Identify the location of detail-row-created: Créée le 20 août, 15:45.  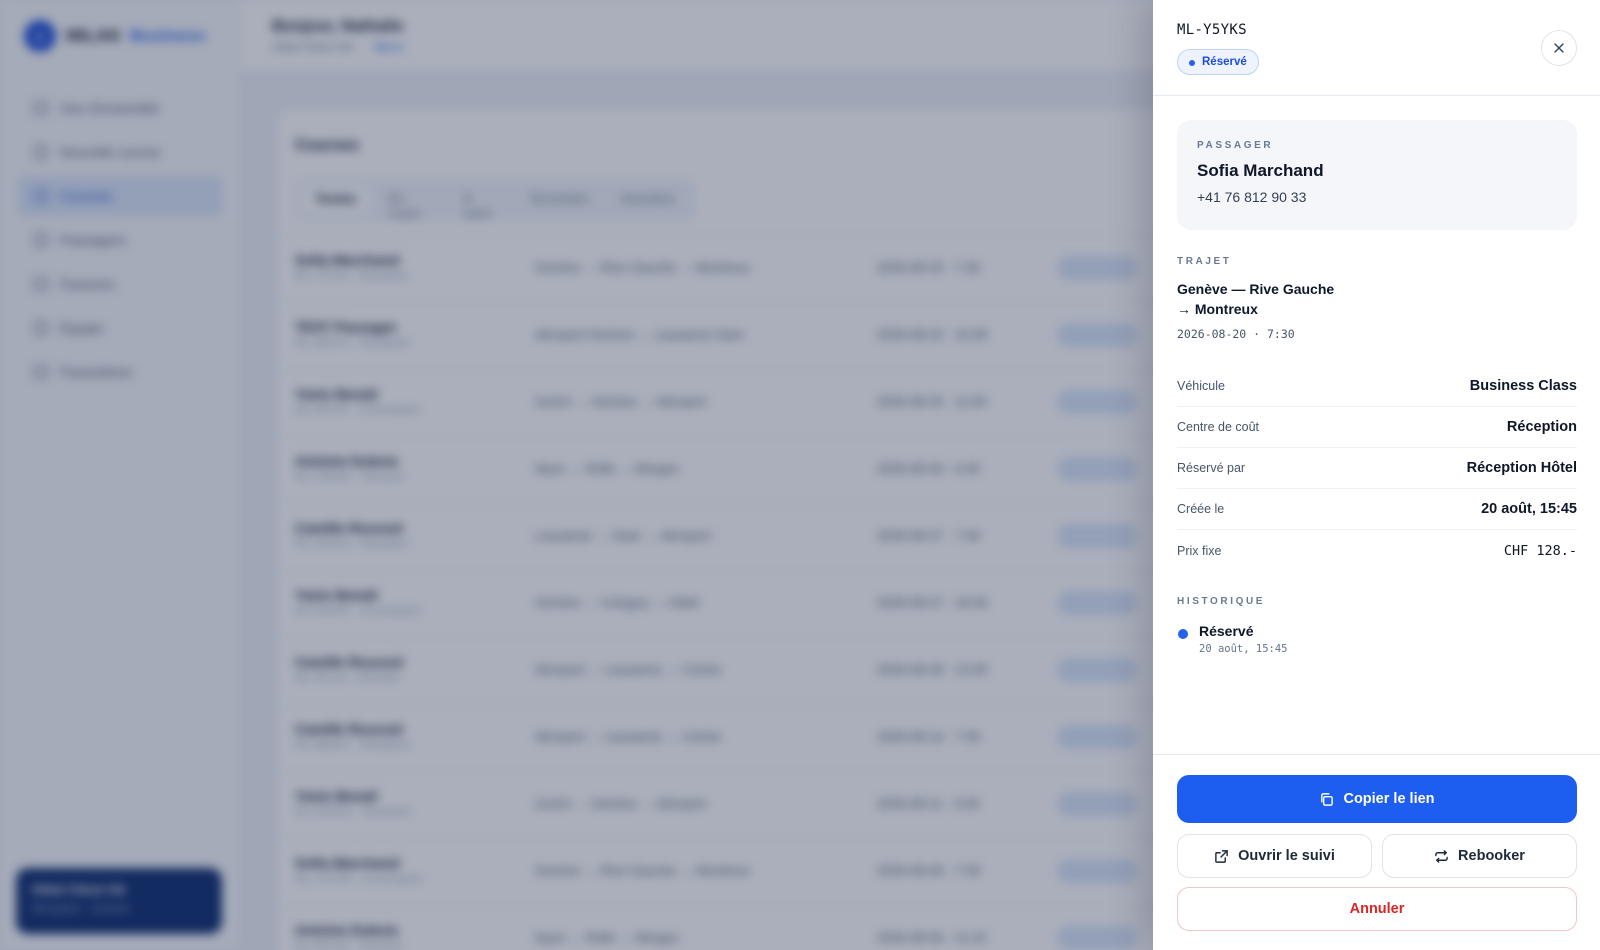
(1377, 509).